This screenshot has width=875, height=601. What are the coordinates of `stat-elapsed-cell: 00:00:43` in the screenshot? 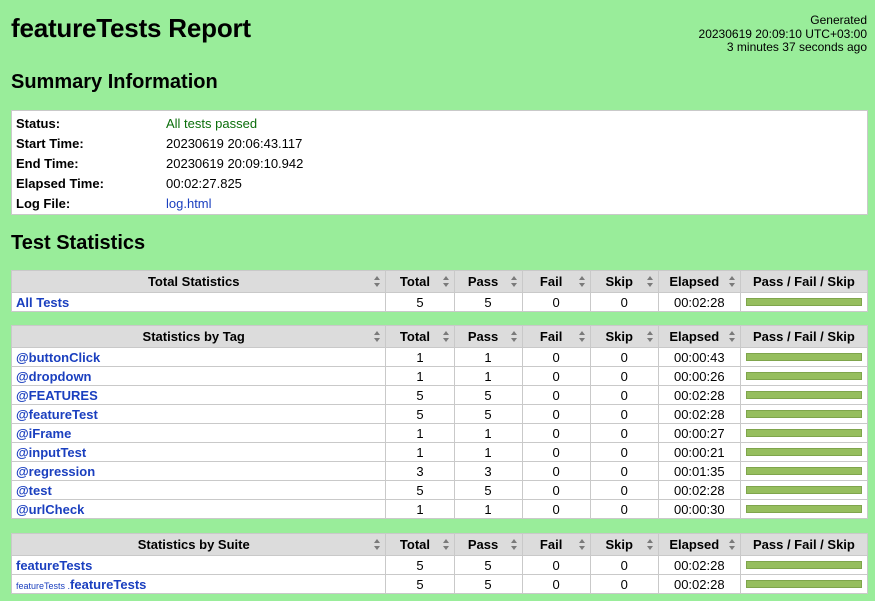 It's located at (699, 357).